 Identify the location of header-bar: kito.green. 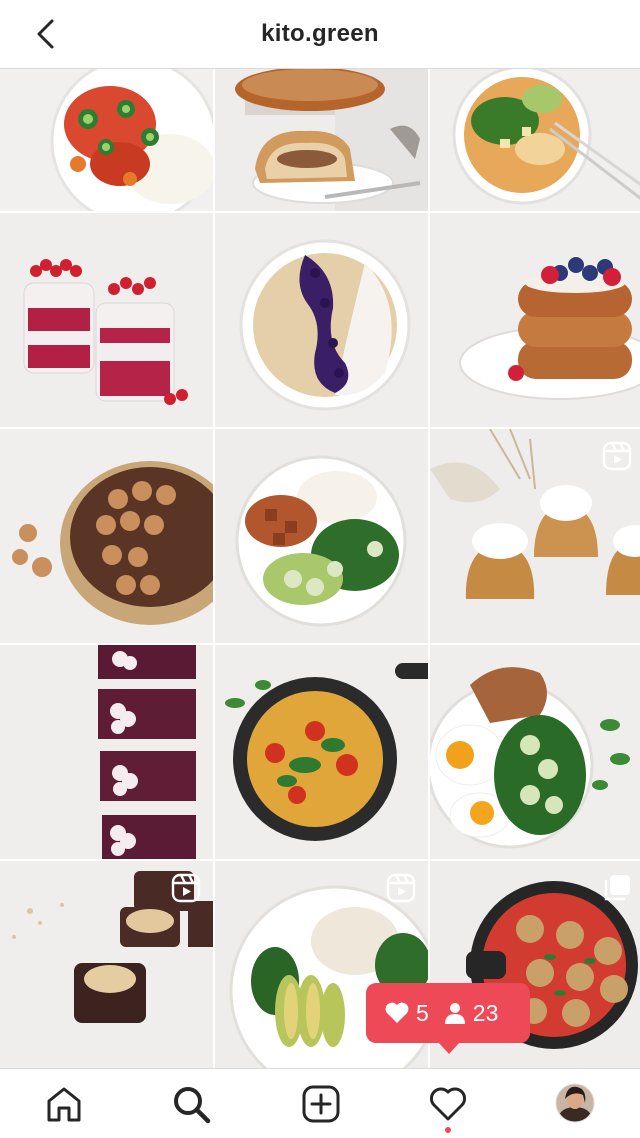
(320, 34).